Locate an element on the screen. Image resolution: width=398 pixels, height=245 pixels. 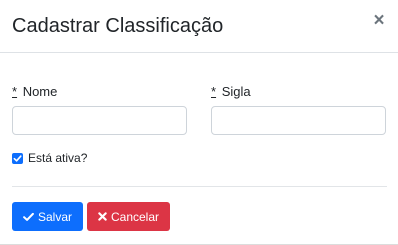
nome-input is located at coordinates (99, 120).